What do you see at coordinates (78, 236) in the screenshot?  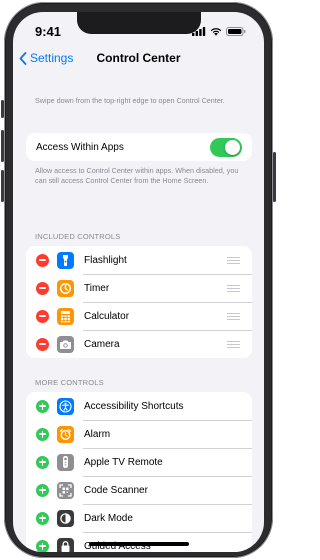 I see `included-controls-header: INCLUDED CONTROLS` at bounding box center [78, 236].